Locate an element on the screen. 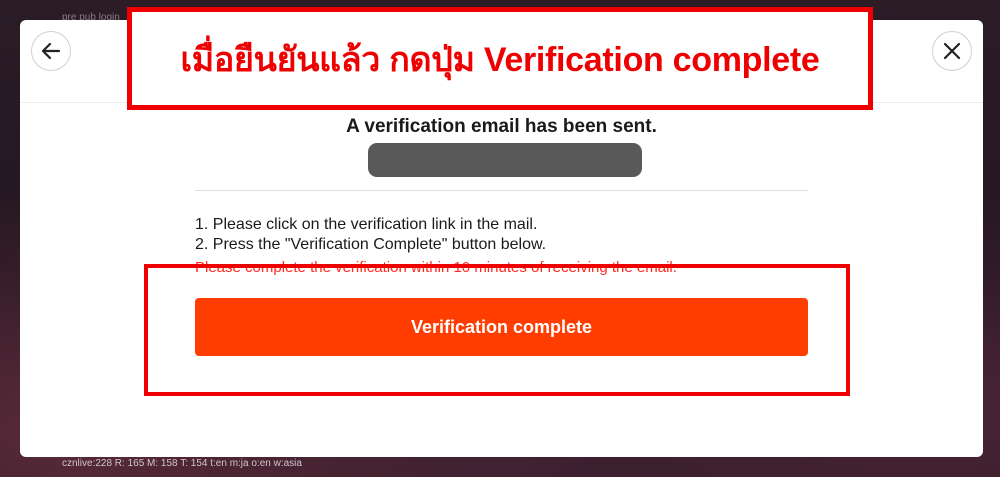 Image resolution: width=1000 pixels, height=477 pixels. dialog-title: A verification email has been sent. is located at coordinates (501, 126).